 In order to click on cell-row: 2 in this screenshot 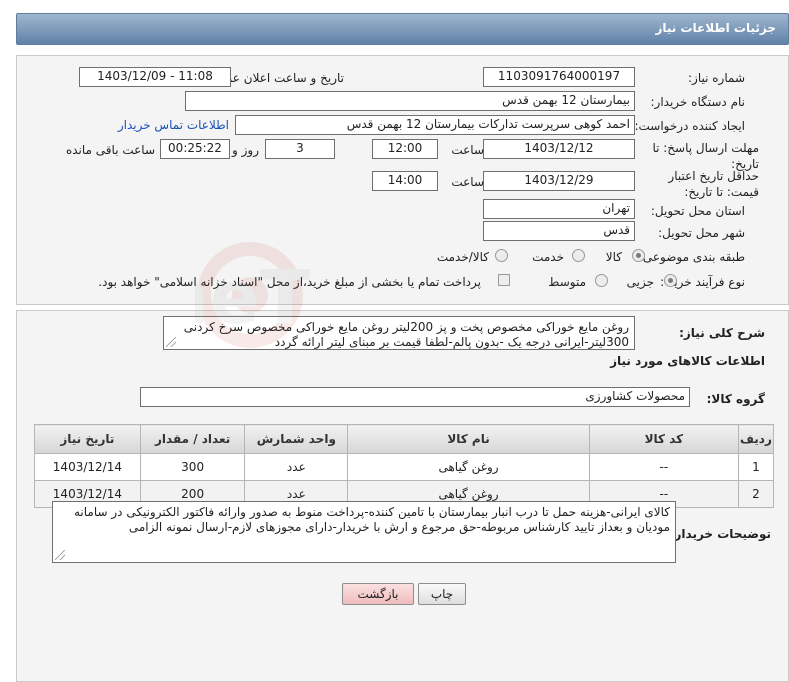, I will do `click(756, 494)`.